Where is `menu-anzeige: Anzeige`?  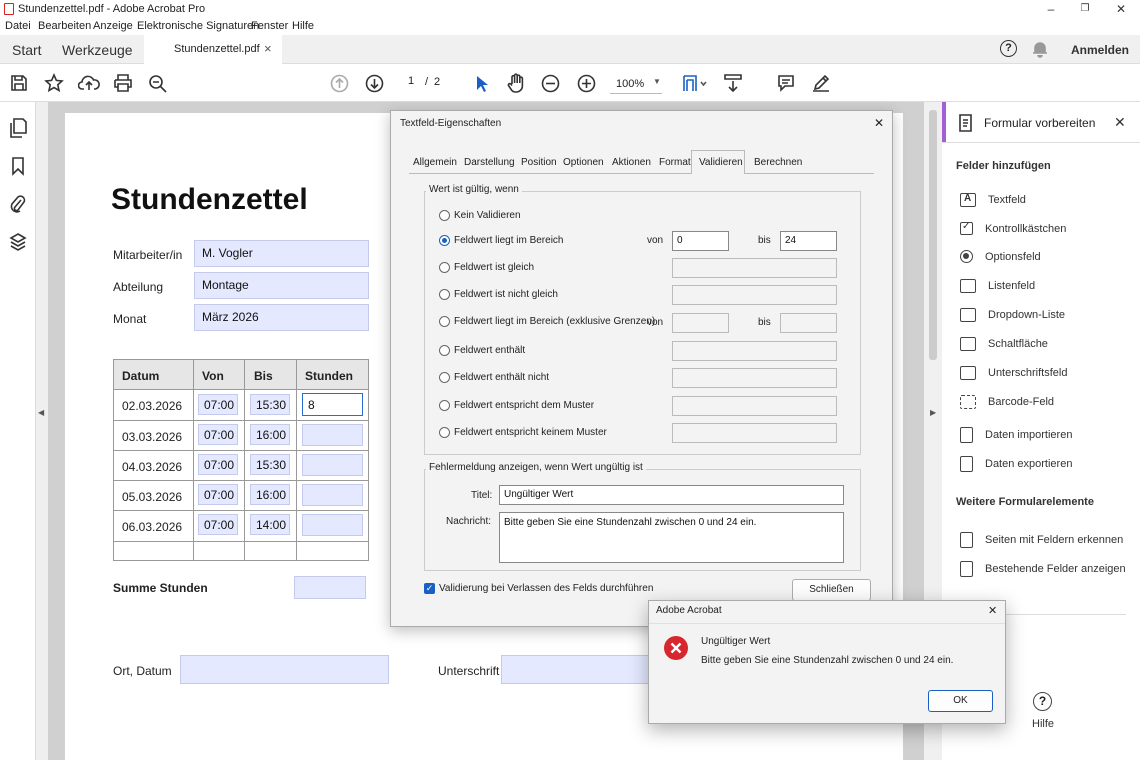 menu-anzeige: Anzeige is located at coordinates (113, 26).